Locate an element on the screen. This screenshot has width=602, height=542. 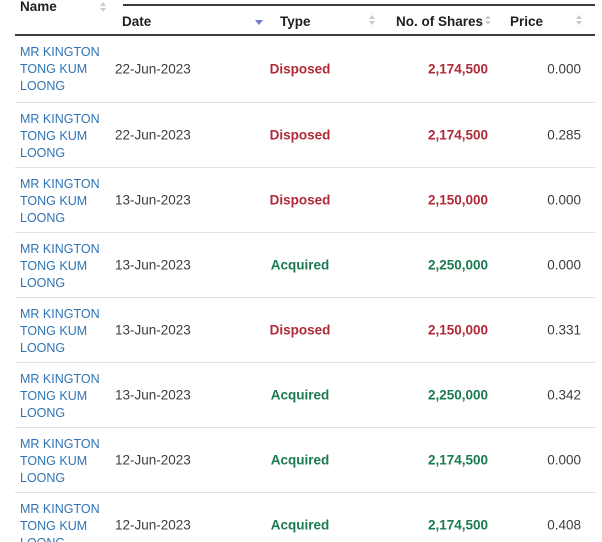
column-header-no-of-shares: No. of Shares is located at coordinates (433, 21).